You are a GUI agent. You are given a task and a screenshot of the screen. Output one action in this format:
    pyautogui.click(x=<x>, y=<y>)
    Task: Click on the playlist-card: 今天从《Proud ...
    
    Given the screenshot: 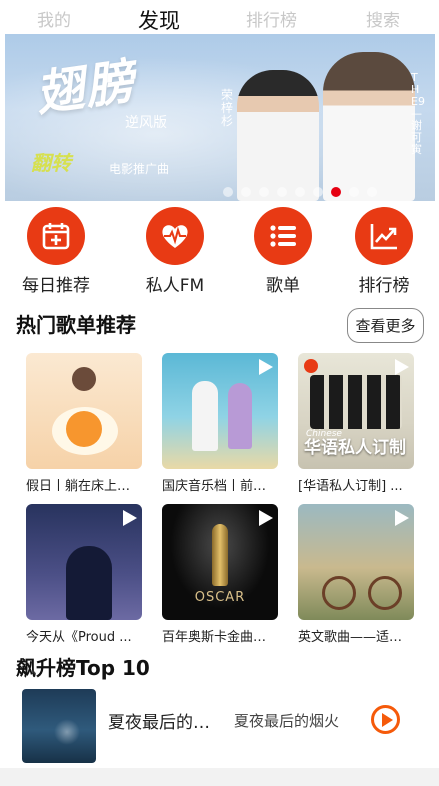 What is the action you would take?
    pyautogui.click(x=84, y=574)
    